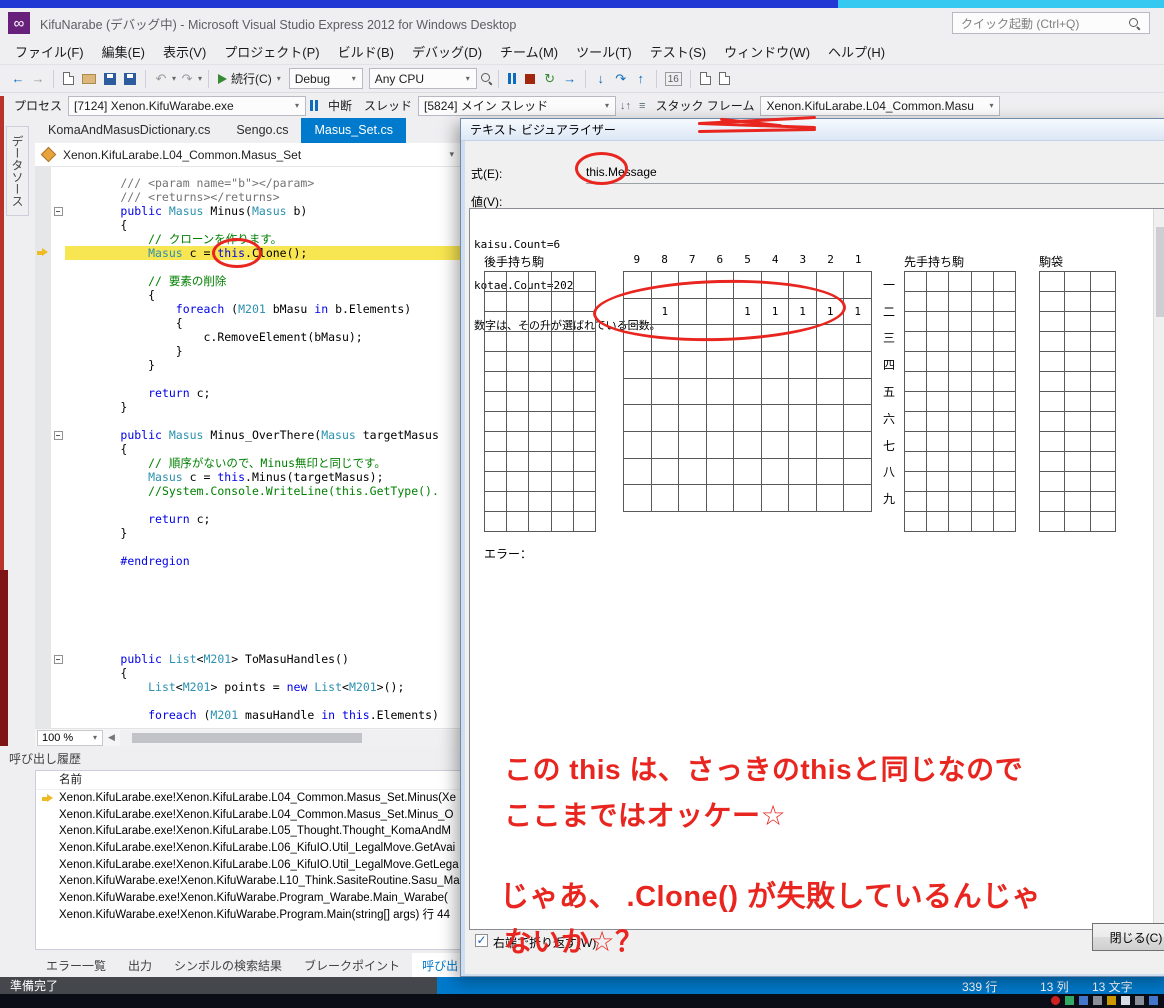  Describe the element at coordinates (422, 78) in the screenshot. I see `platform-select: Any CPU ▾` at that location.